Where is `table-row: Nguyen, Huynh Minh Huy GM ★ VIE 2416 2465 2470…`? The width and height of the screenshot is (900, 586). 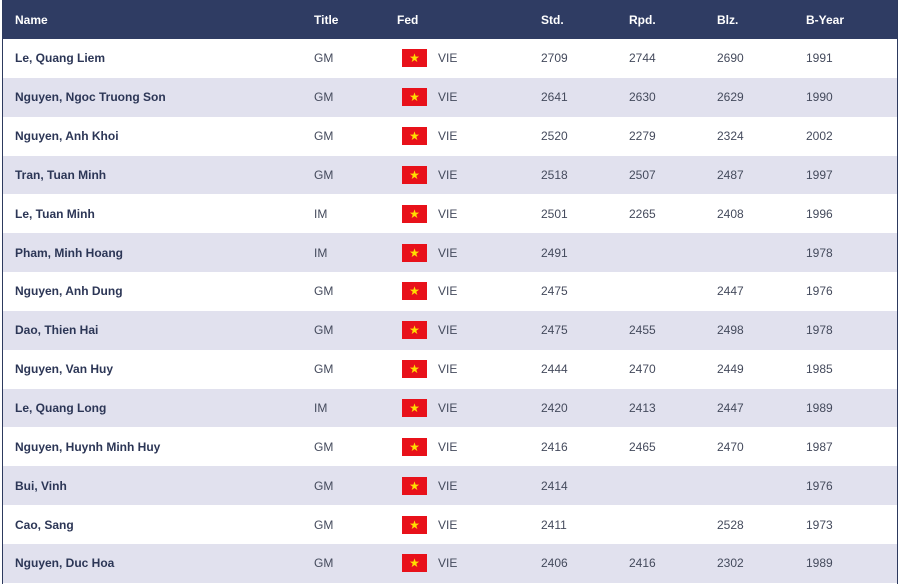
table-row: Nguyen, Huynh Minh Huy GM ★ VIE 2416 2465 2470… is located at coordinates (450, 447).